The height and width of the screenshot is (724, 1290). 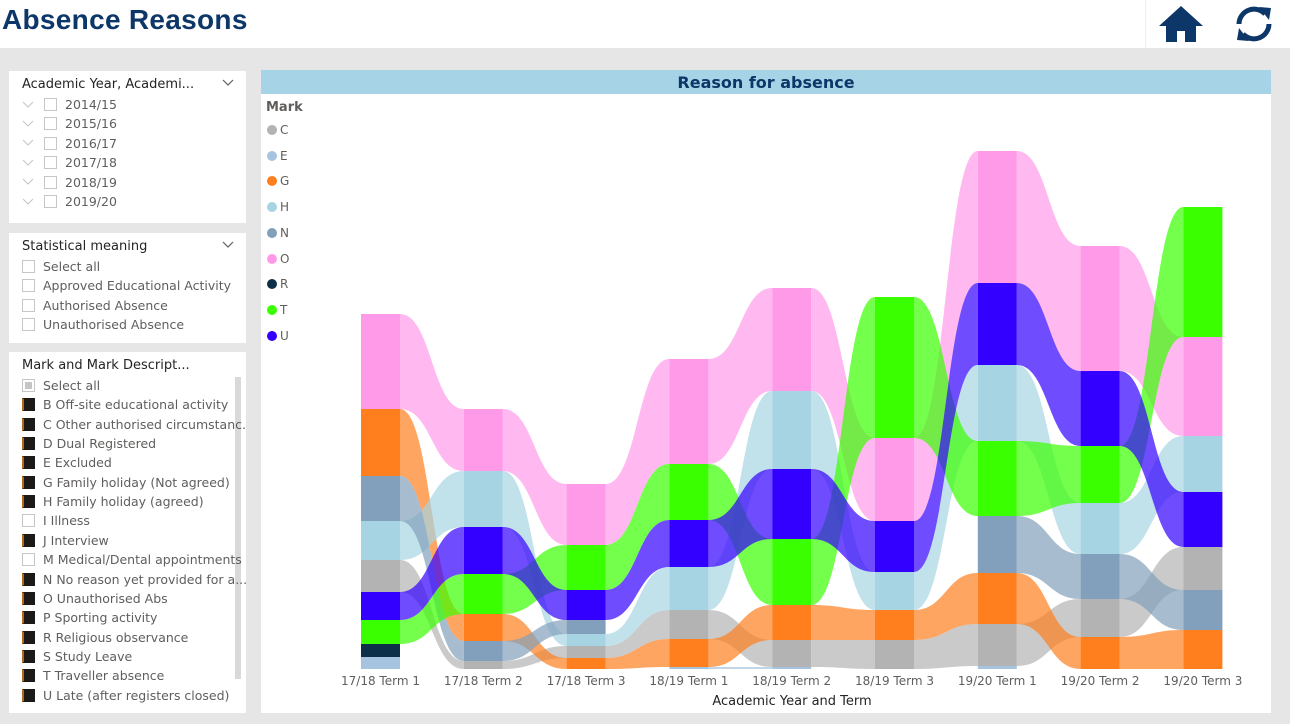 I want to click on slicer-item-mark: Select all, so click(x=61, y=385).